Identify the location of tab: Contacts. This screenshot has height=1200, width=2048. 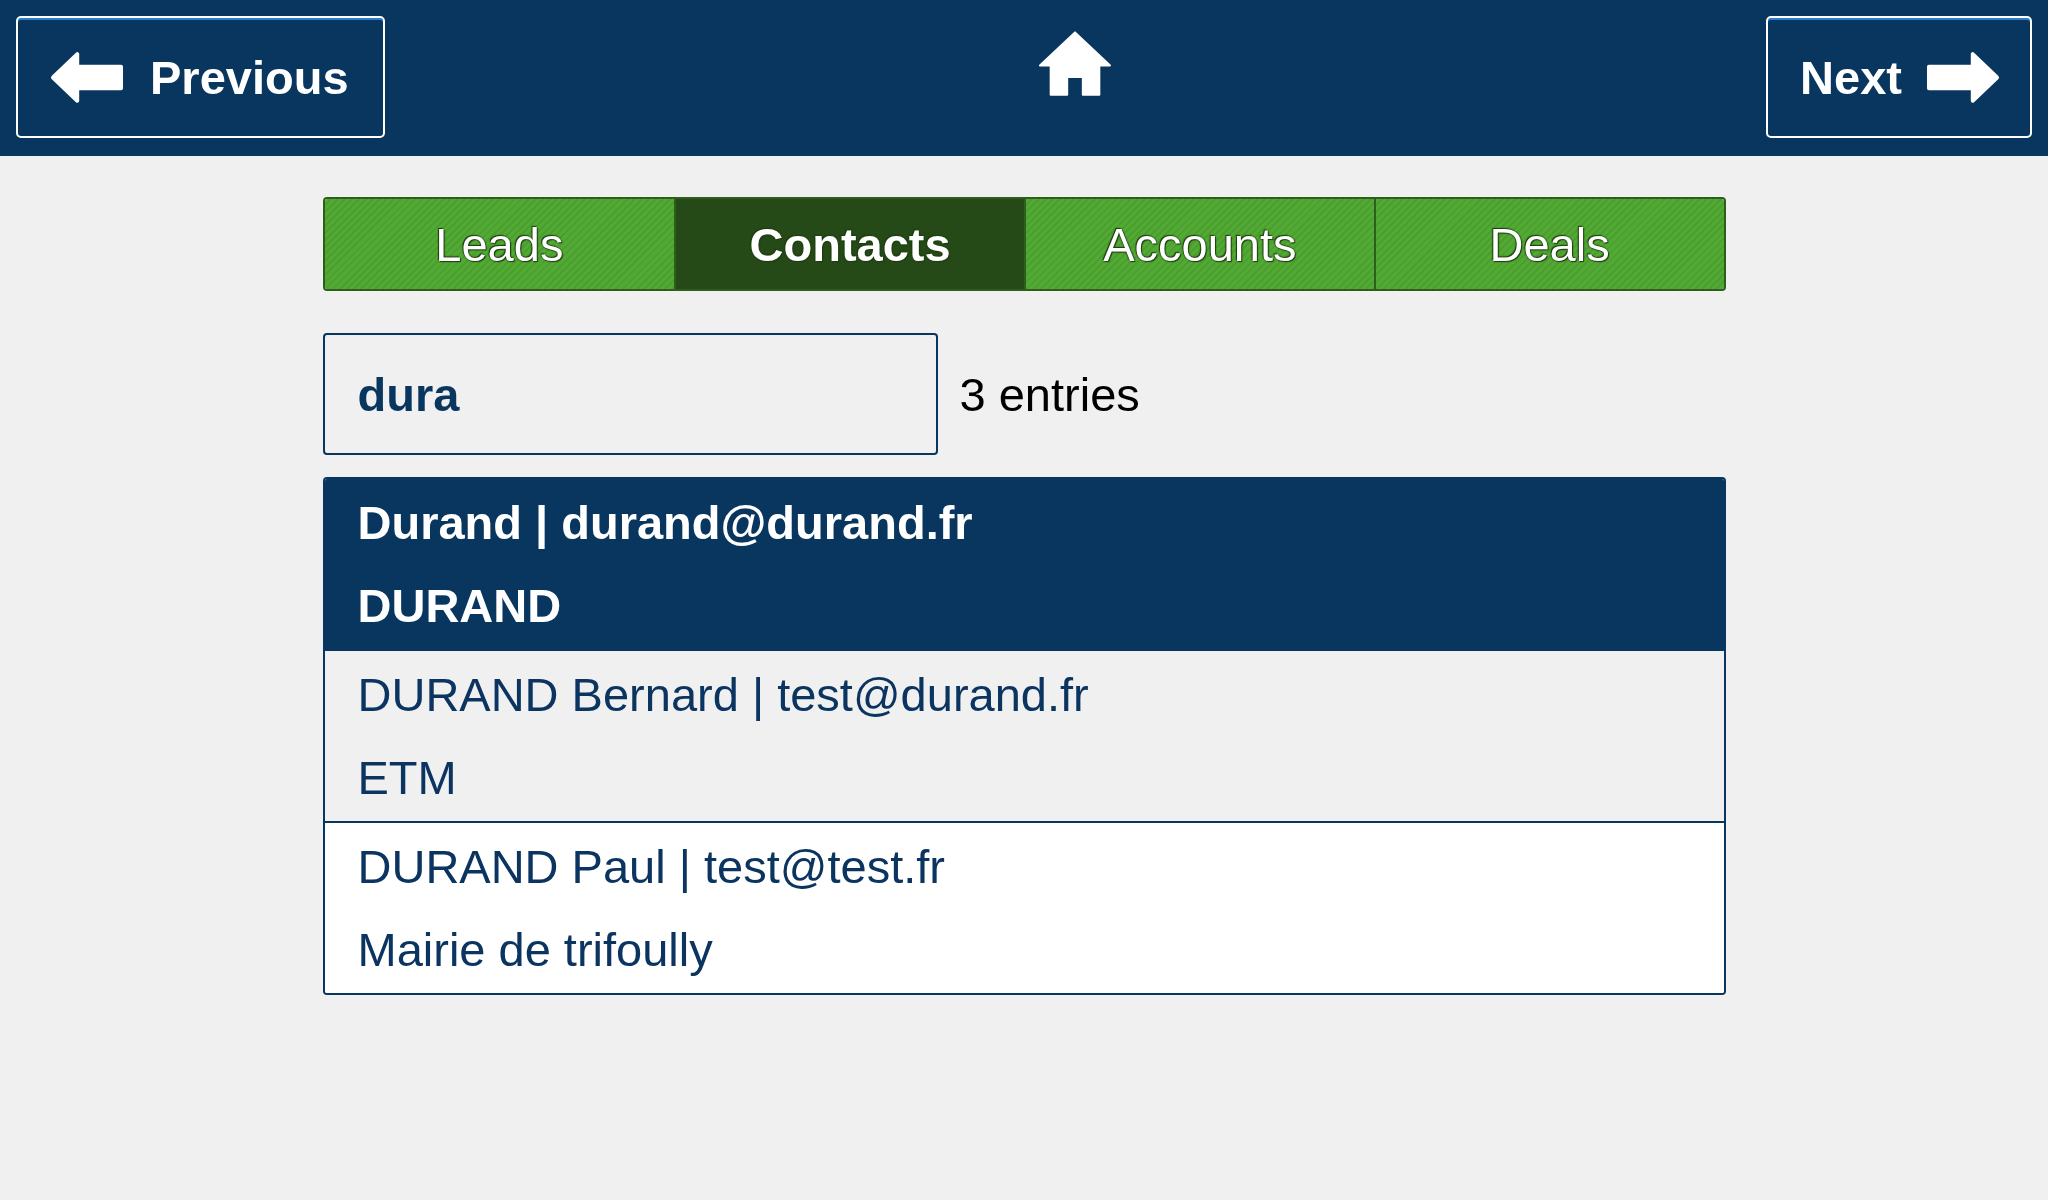
(849, 244).